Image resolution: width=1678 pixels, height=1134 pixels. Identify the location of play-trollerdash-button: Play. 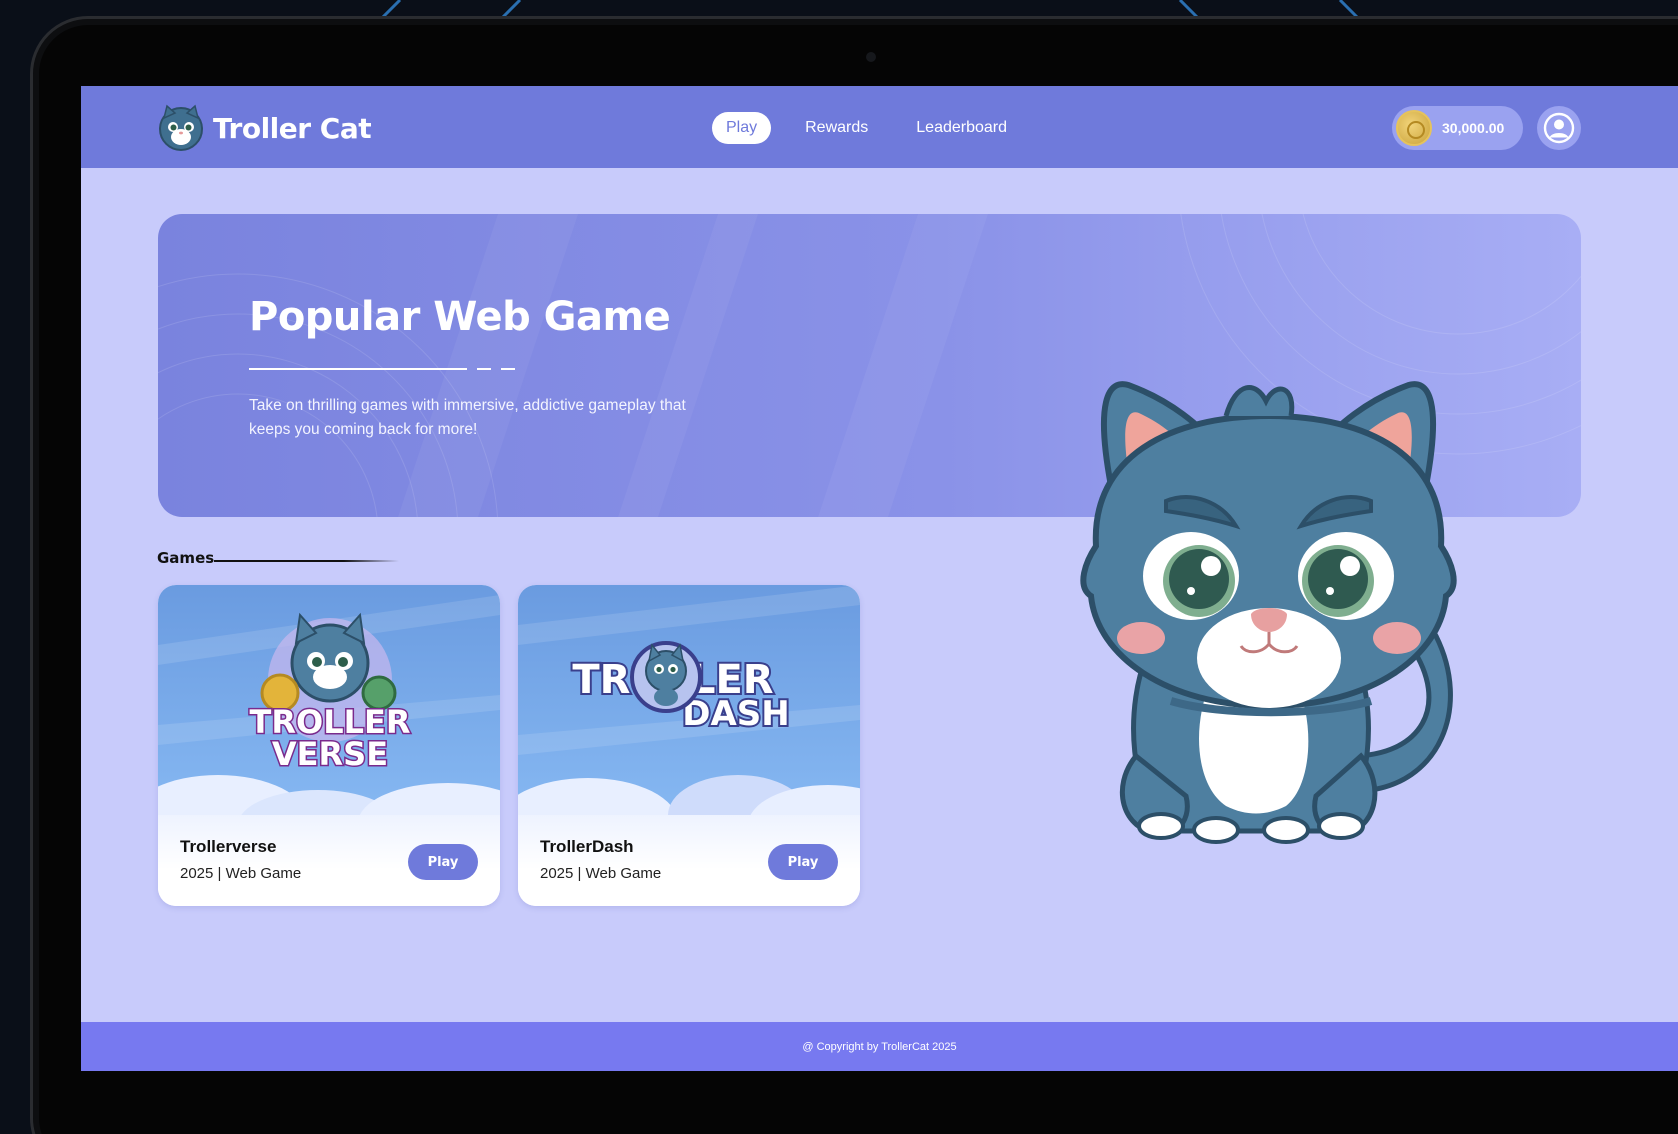
(803, 862).